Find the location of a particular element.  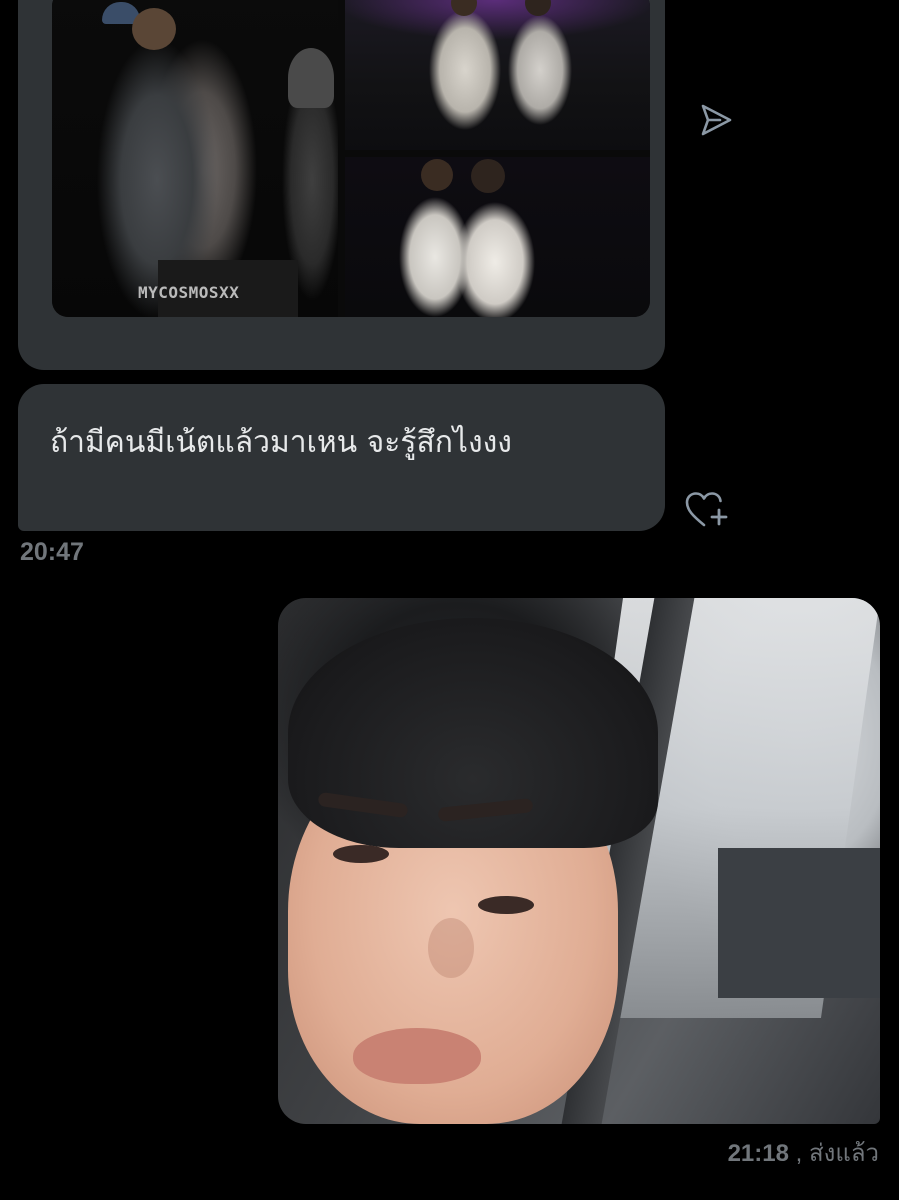

add-reaction-icon is located at coordinates (706, 509).